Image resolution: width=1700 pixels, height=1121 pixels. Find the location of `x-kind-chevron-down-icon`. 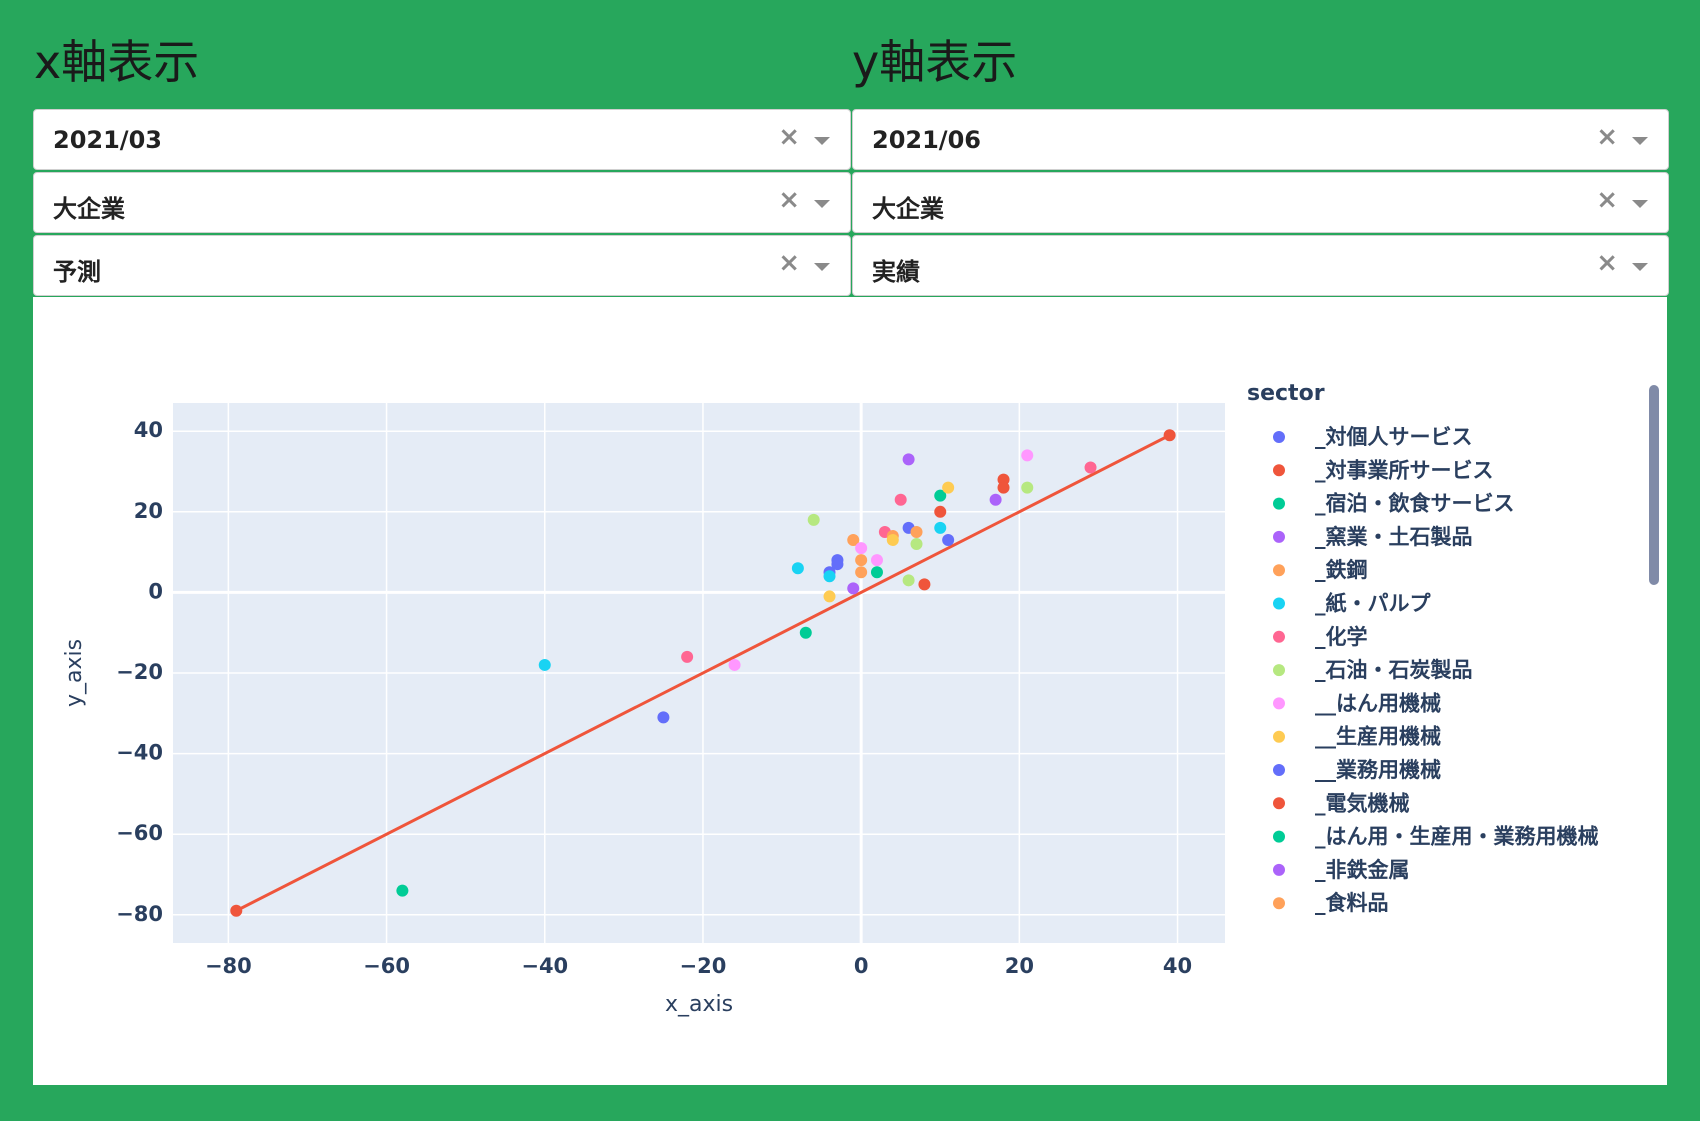

x-kind-chevron-down-icon is located at coordinates (822, 267).